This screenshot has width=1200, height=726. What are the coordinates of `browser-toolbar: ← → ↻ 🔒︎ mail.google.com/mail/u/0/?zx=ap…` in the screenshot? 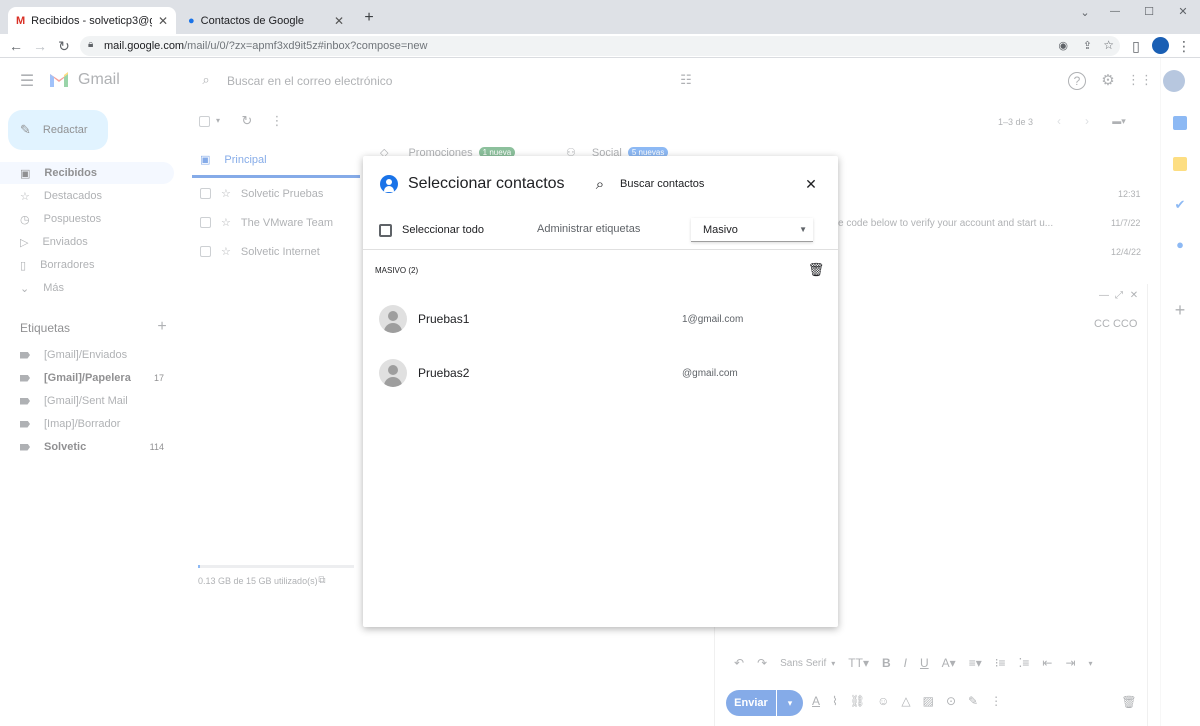 It's located at (600, 46).